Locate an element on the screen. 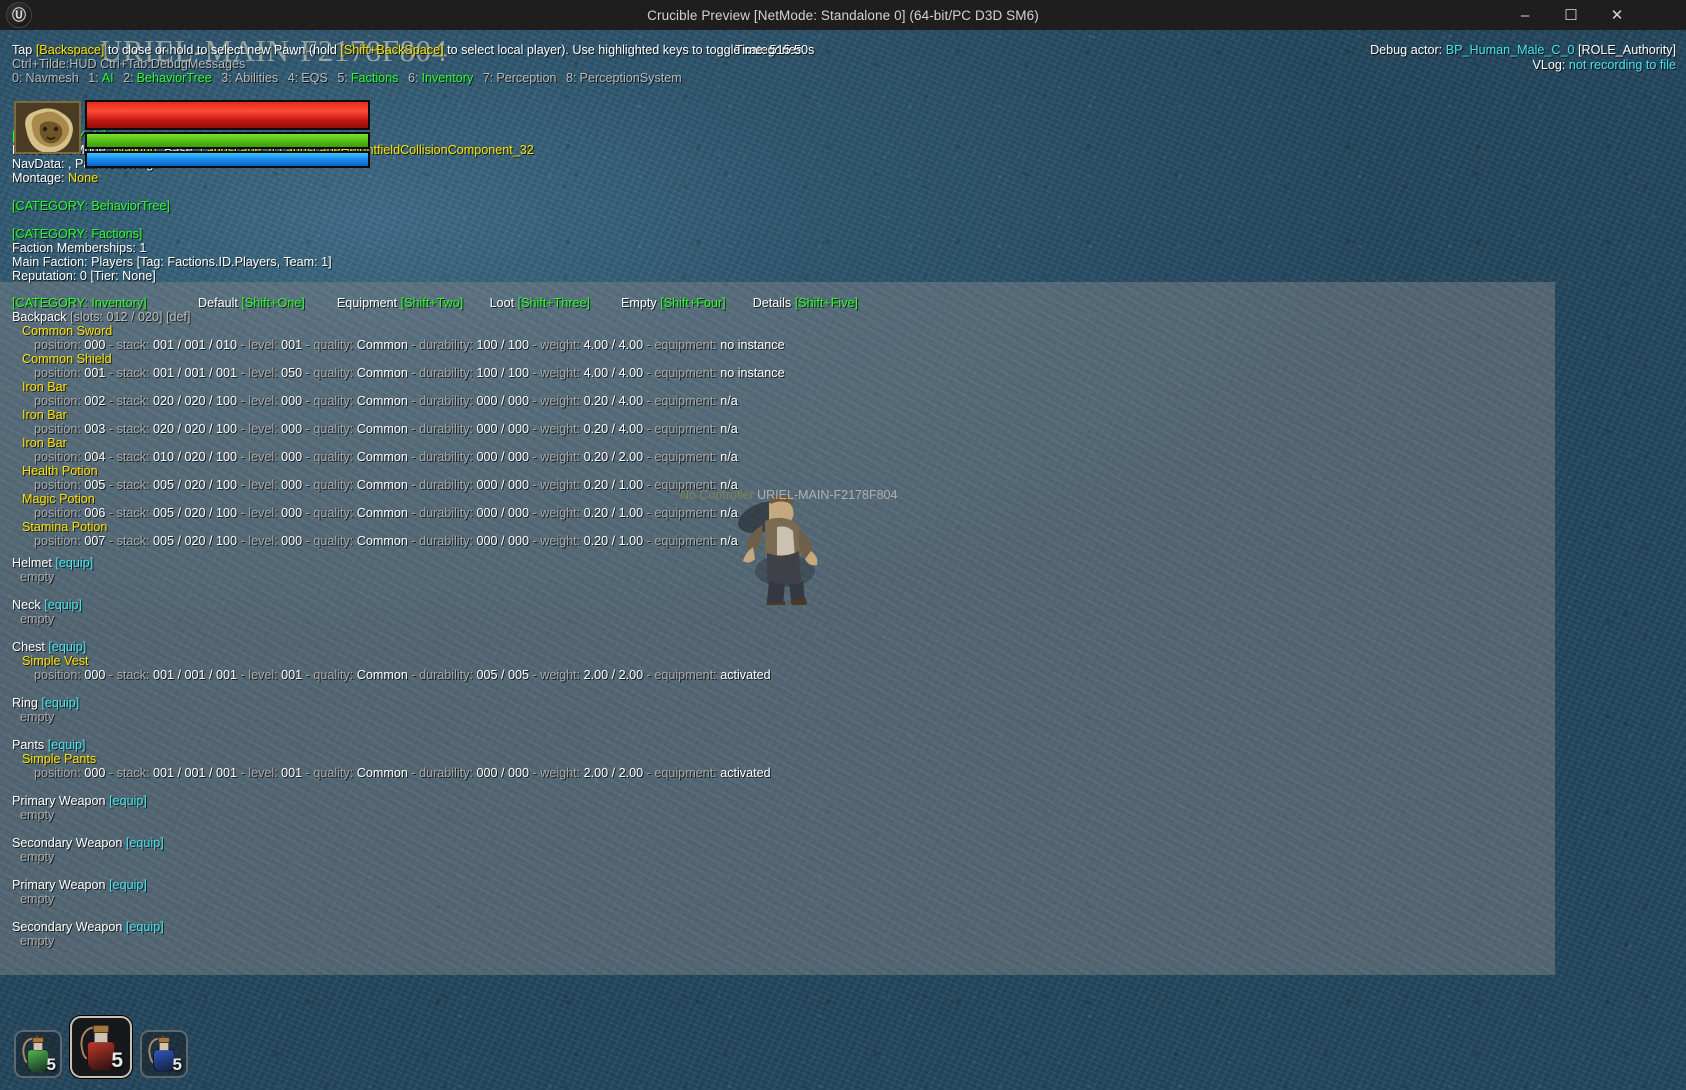 The image size is (1686, 1090). hotbar-slot-magic-potion: 5 is located at coordinates (164, 1054).